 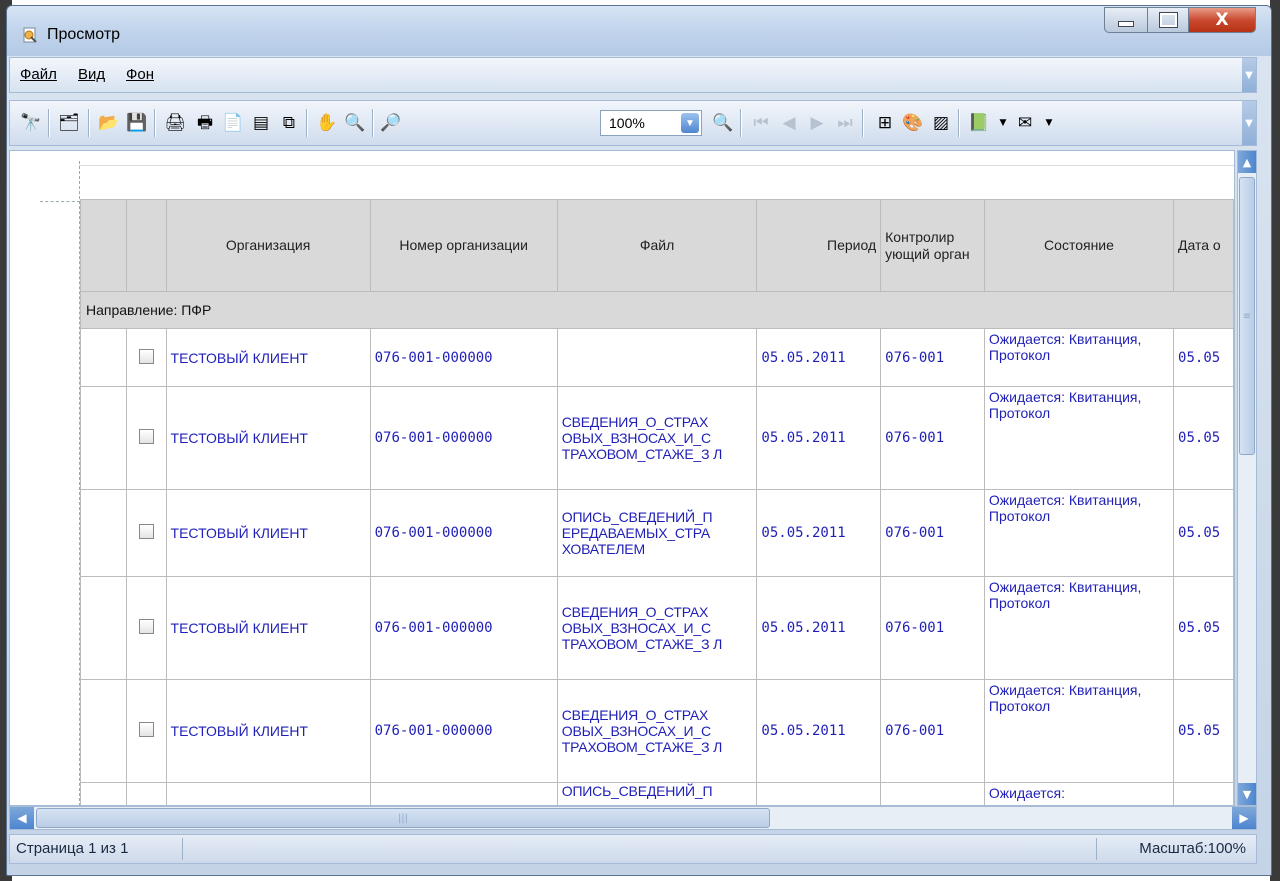 What do you see at coordinates (31, 123) in the screenshot?
I see `find-icon: 🔭` at bounding box center [31, 123].